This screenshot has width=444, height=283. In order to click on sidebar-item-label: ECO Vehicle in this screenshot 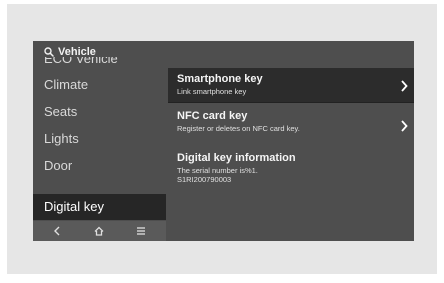, I will do `click(81, 61)`.